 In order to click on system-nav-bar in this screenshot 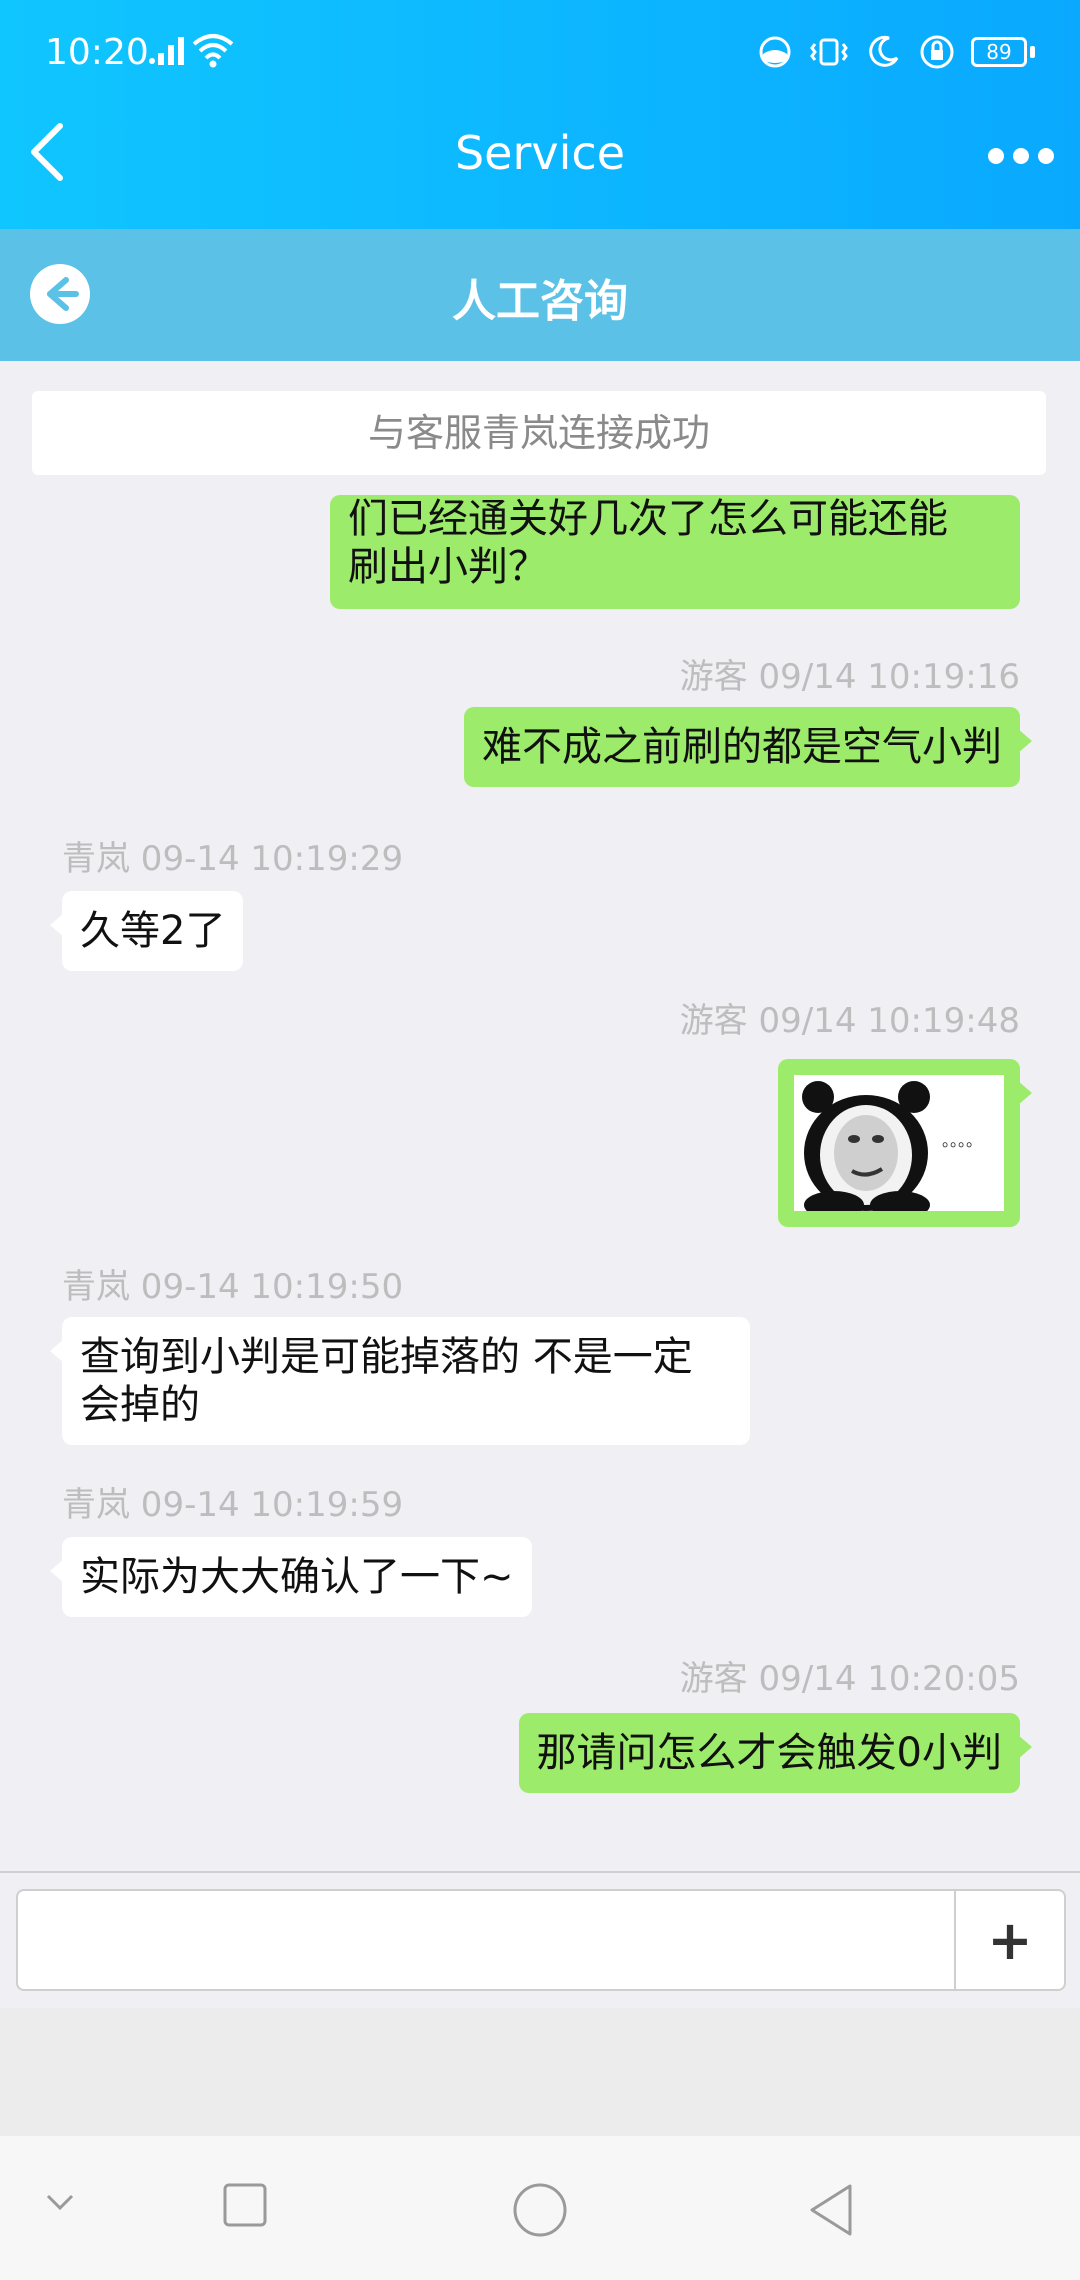, I will do `click(540, 2208)`.